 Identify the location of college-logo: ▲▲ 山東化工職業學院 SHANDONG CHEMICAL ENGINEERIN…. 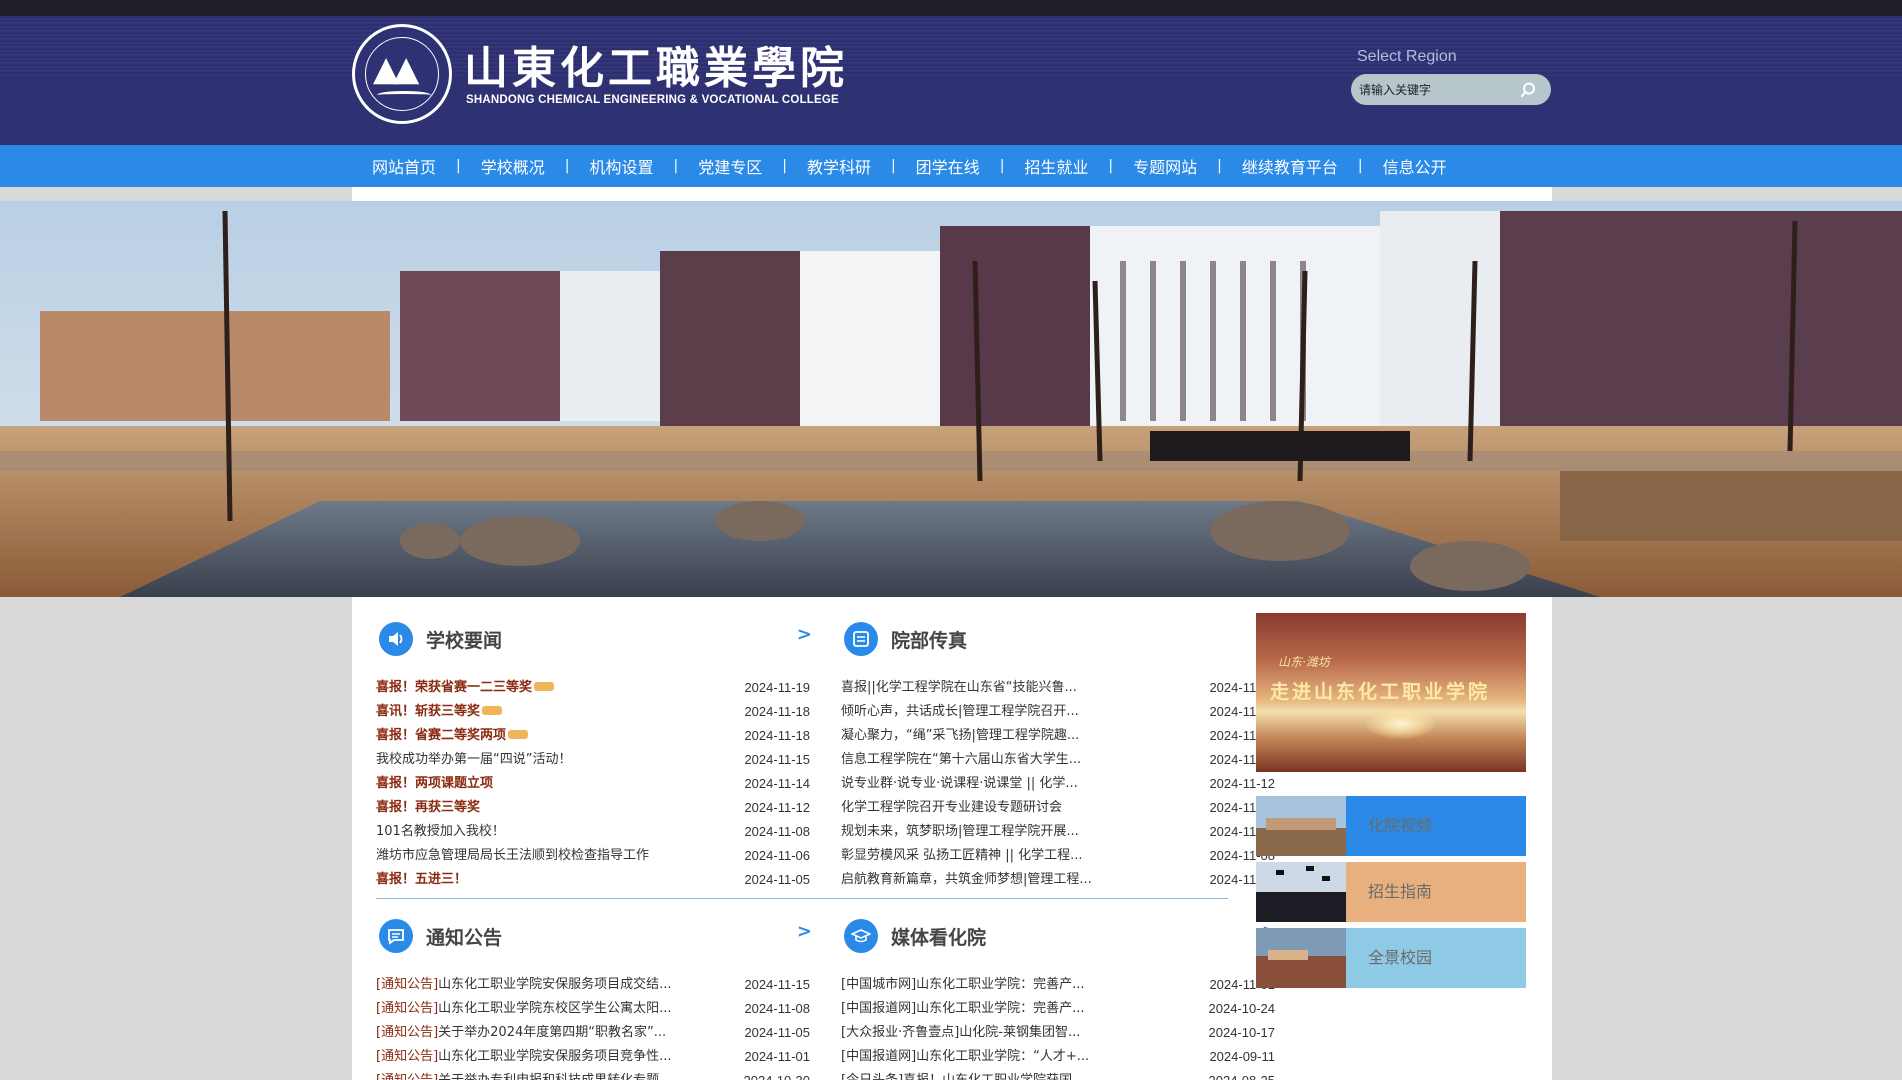
(598, 74).